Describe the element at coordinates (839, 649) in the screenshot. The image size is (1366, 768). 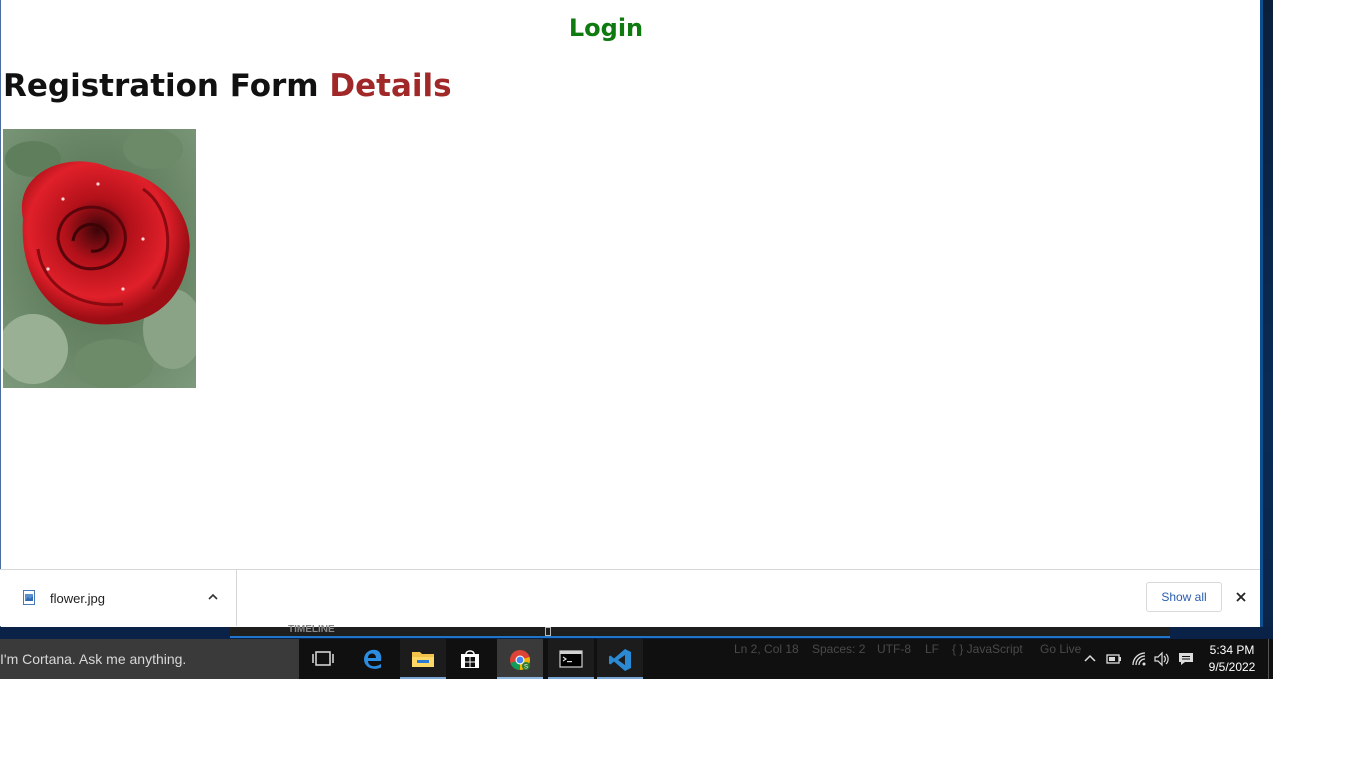
I see `status-spaces: Spaces: 2` at that location.